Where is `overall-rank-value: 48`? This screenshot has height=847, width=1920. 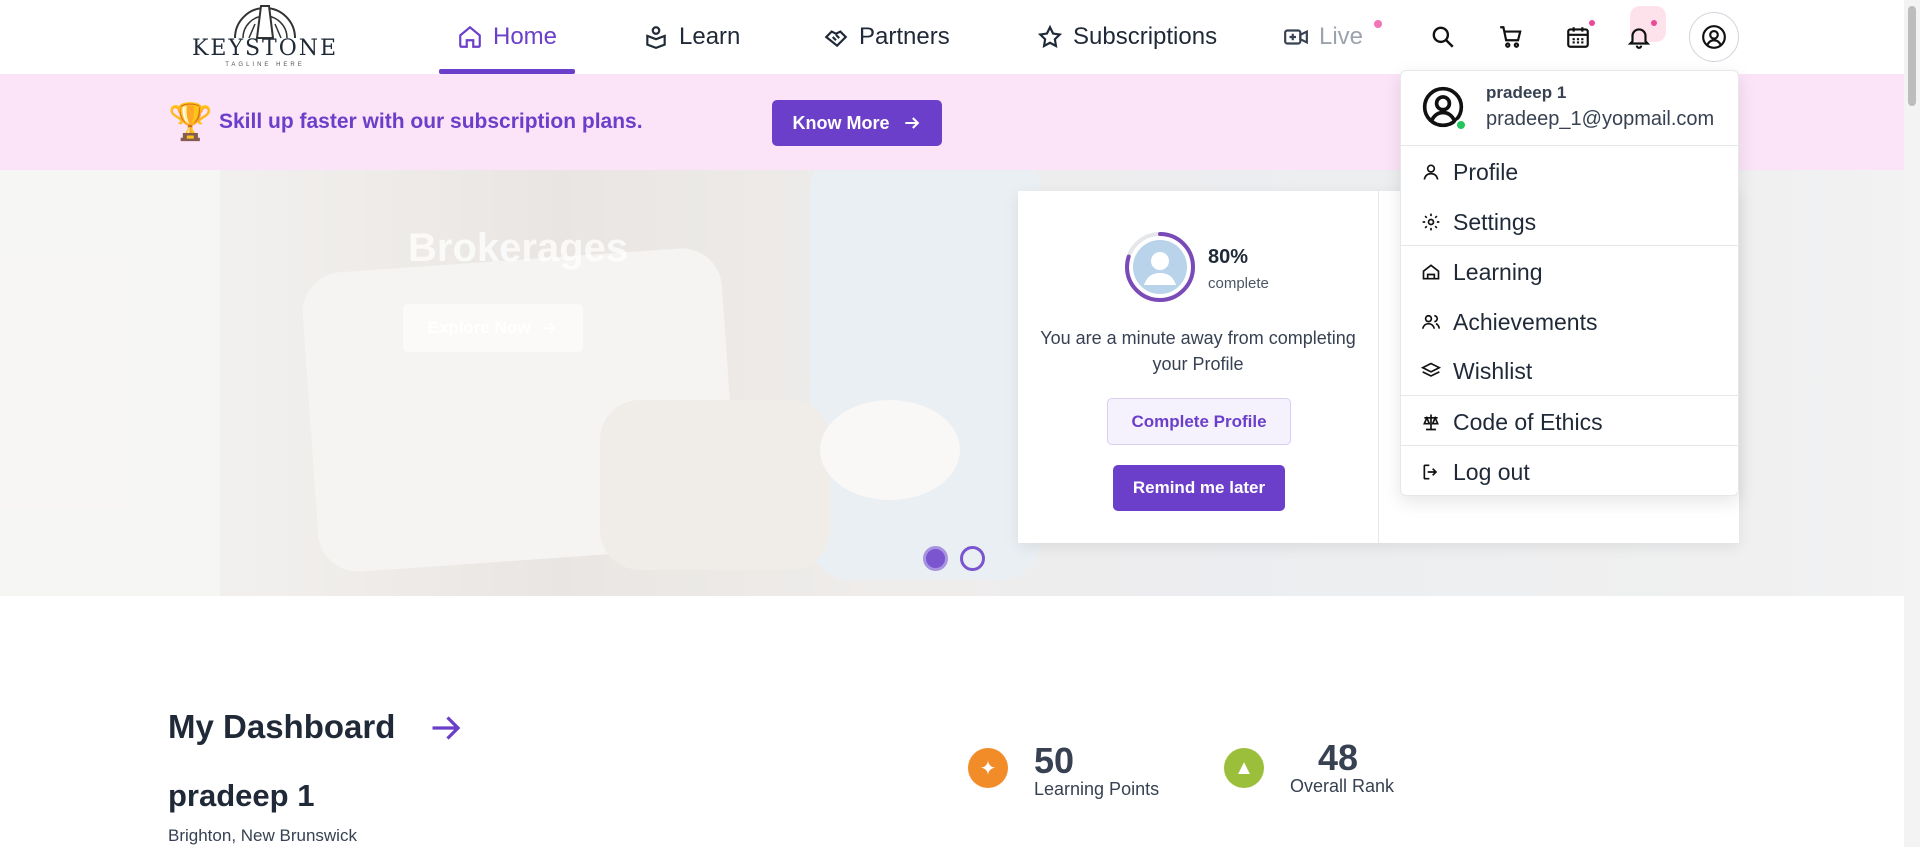 overall-rank-value: 48 is located at coordinates (1338, 757).